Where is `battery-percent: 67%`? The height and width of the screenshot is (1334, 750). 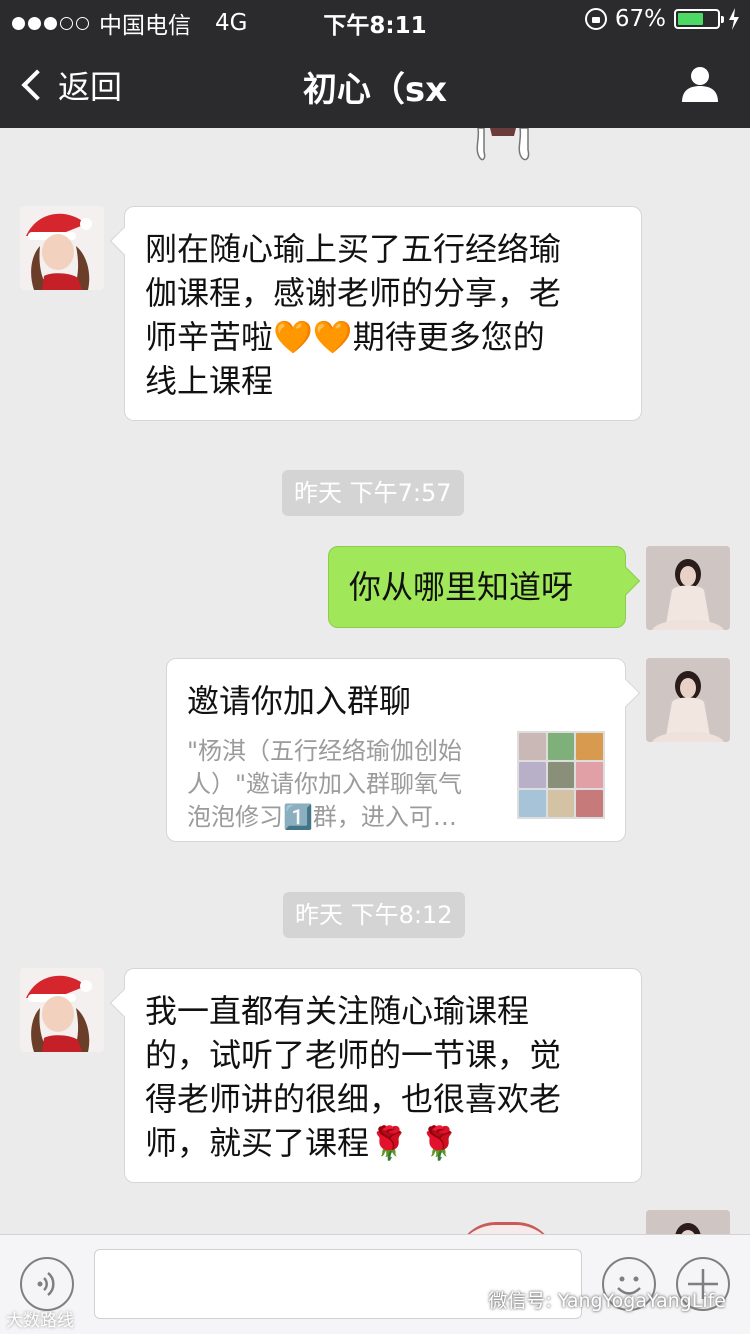
battery-percent: 67% is located at coordinates (640, 19).